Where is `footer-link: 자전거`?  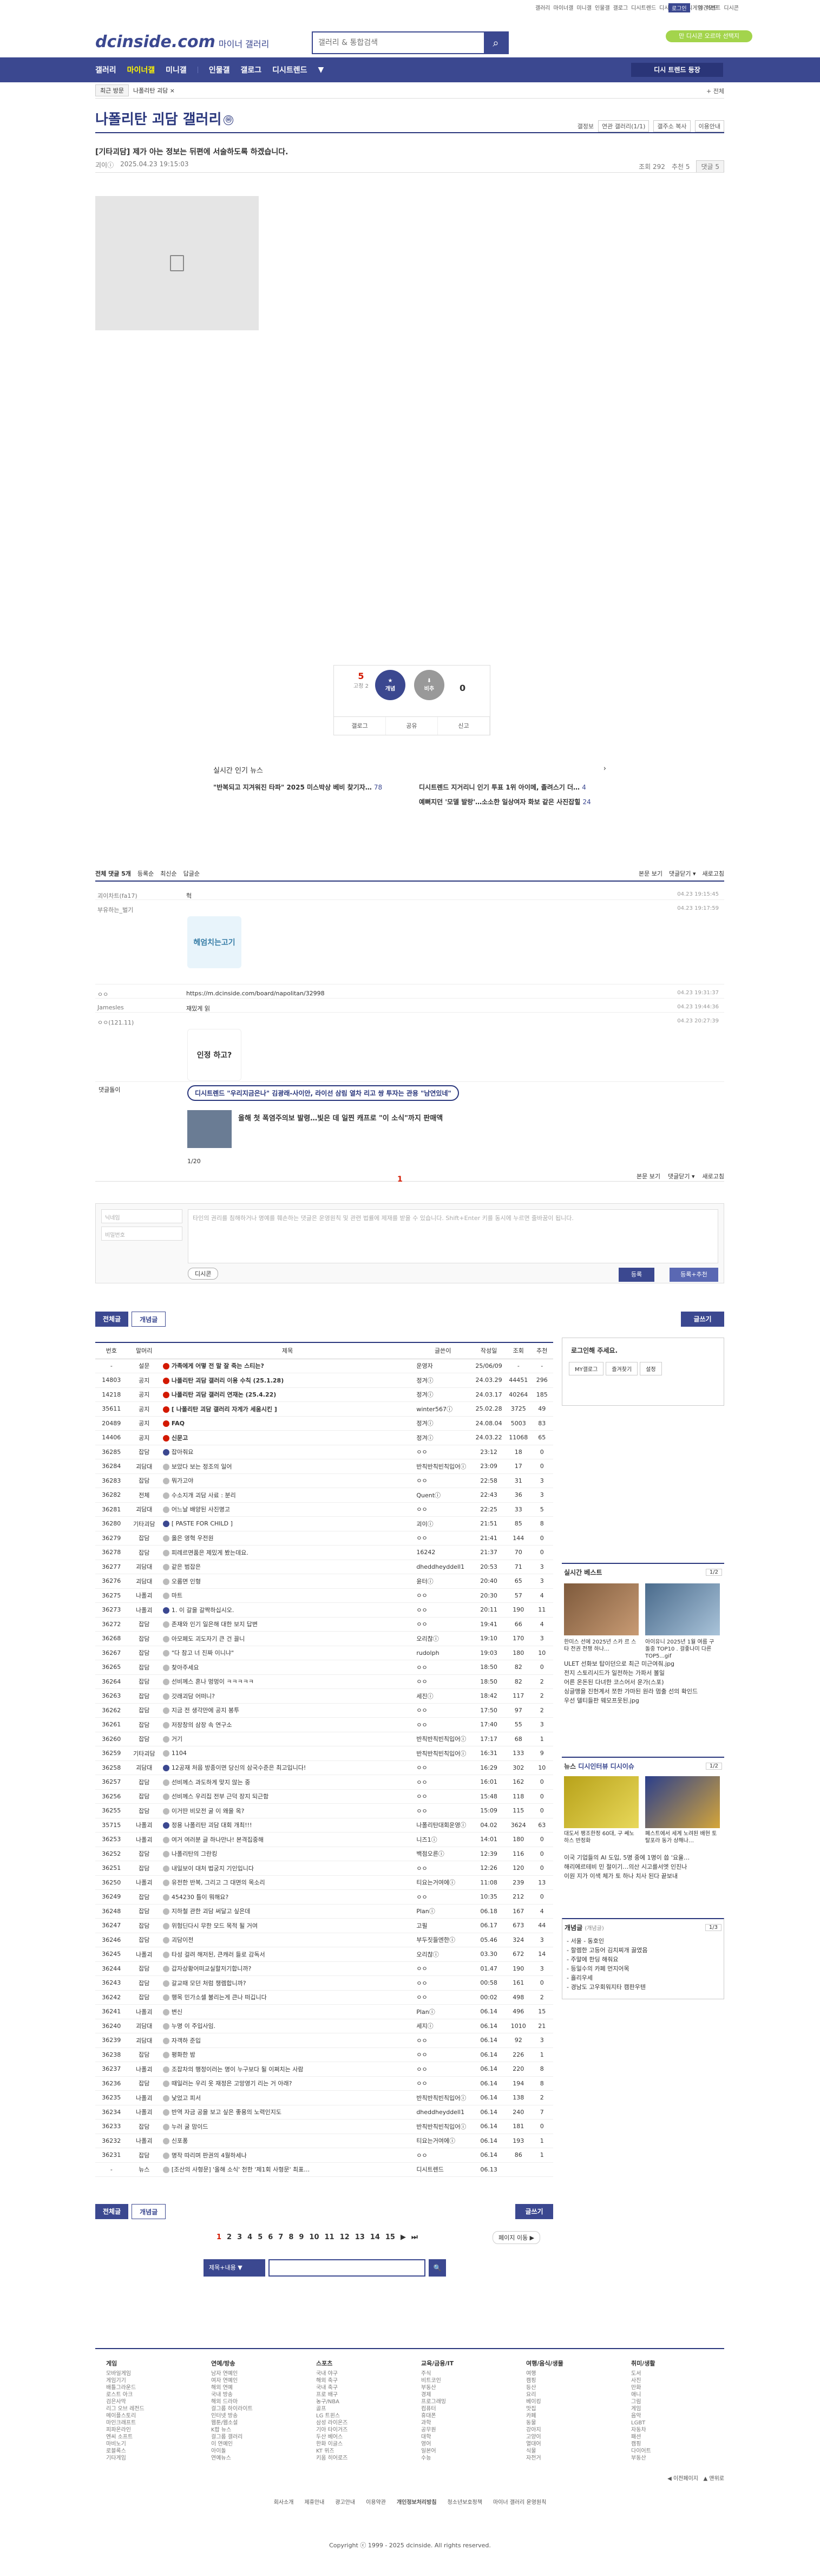 footer-link: 자전거 is located at coordinates (544, 2458).